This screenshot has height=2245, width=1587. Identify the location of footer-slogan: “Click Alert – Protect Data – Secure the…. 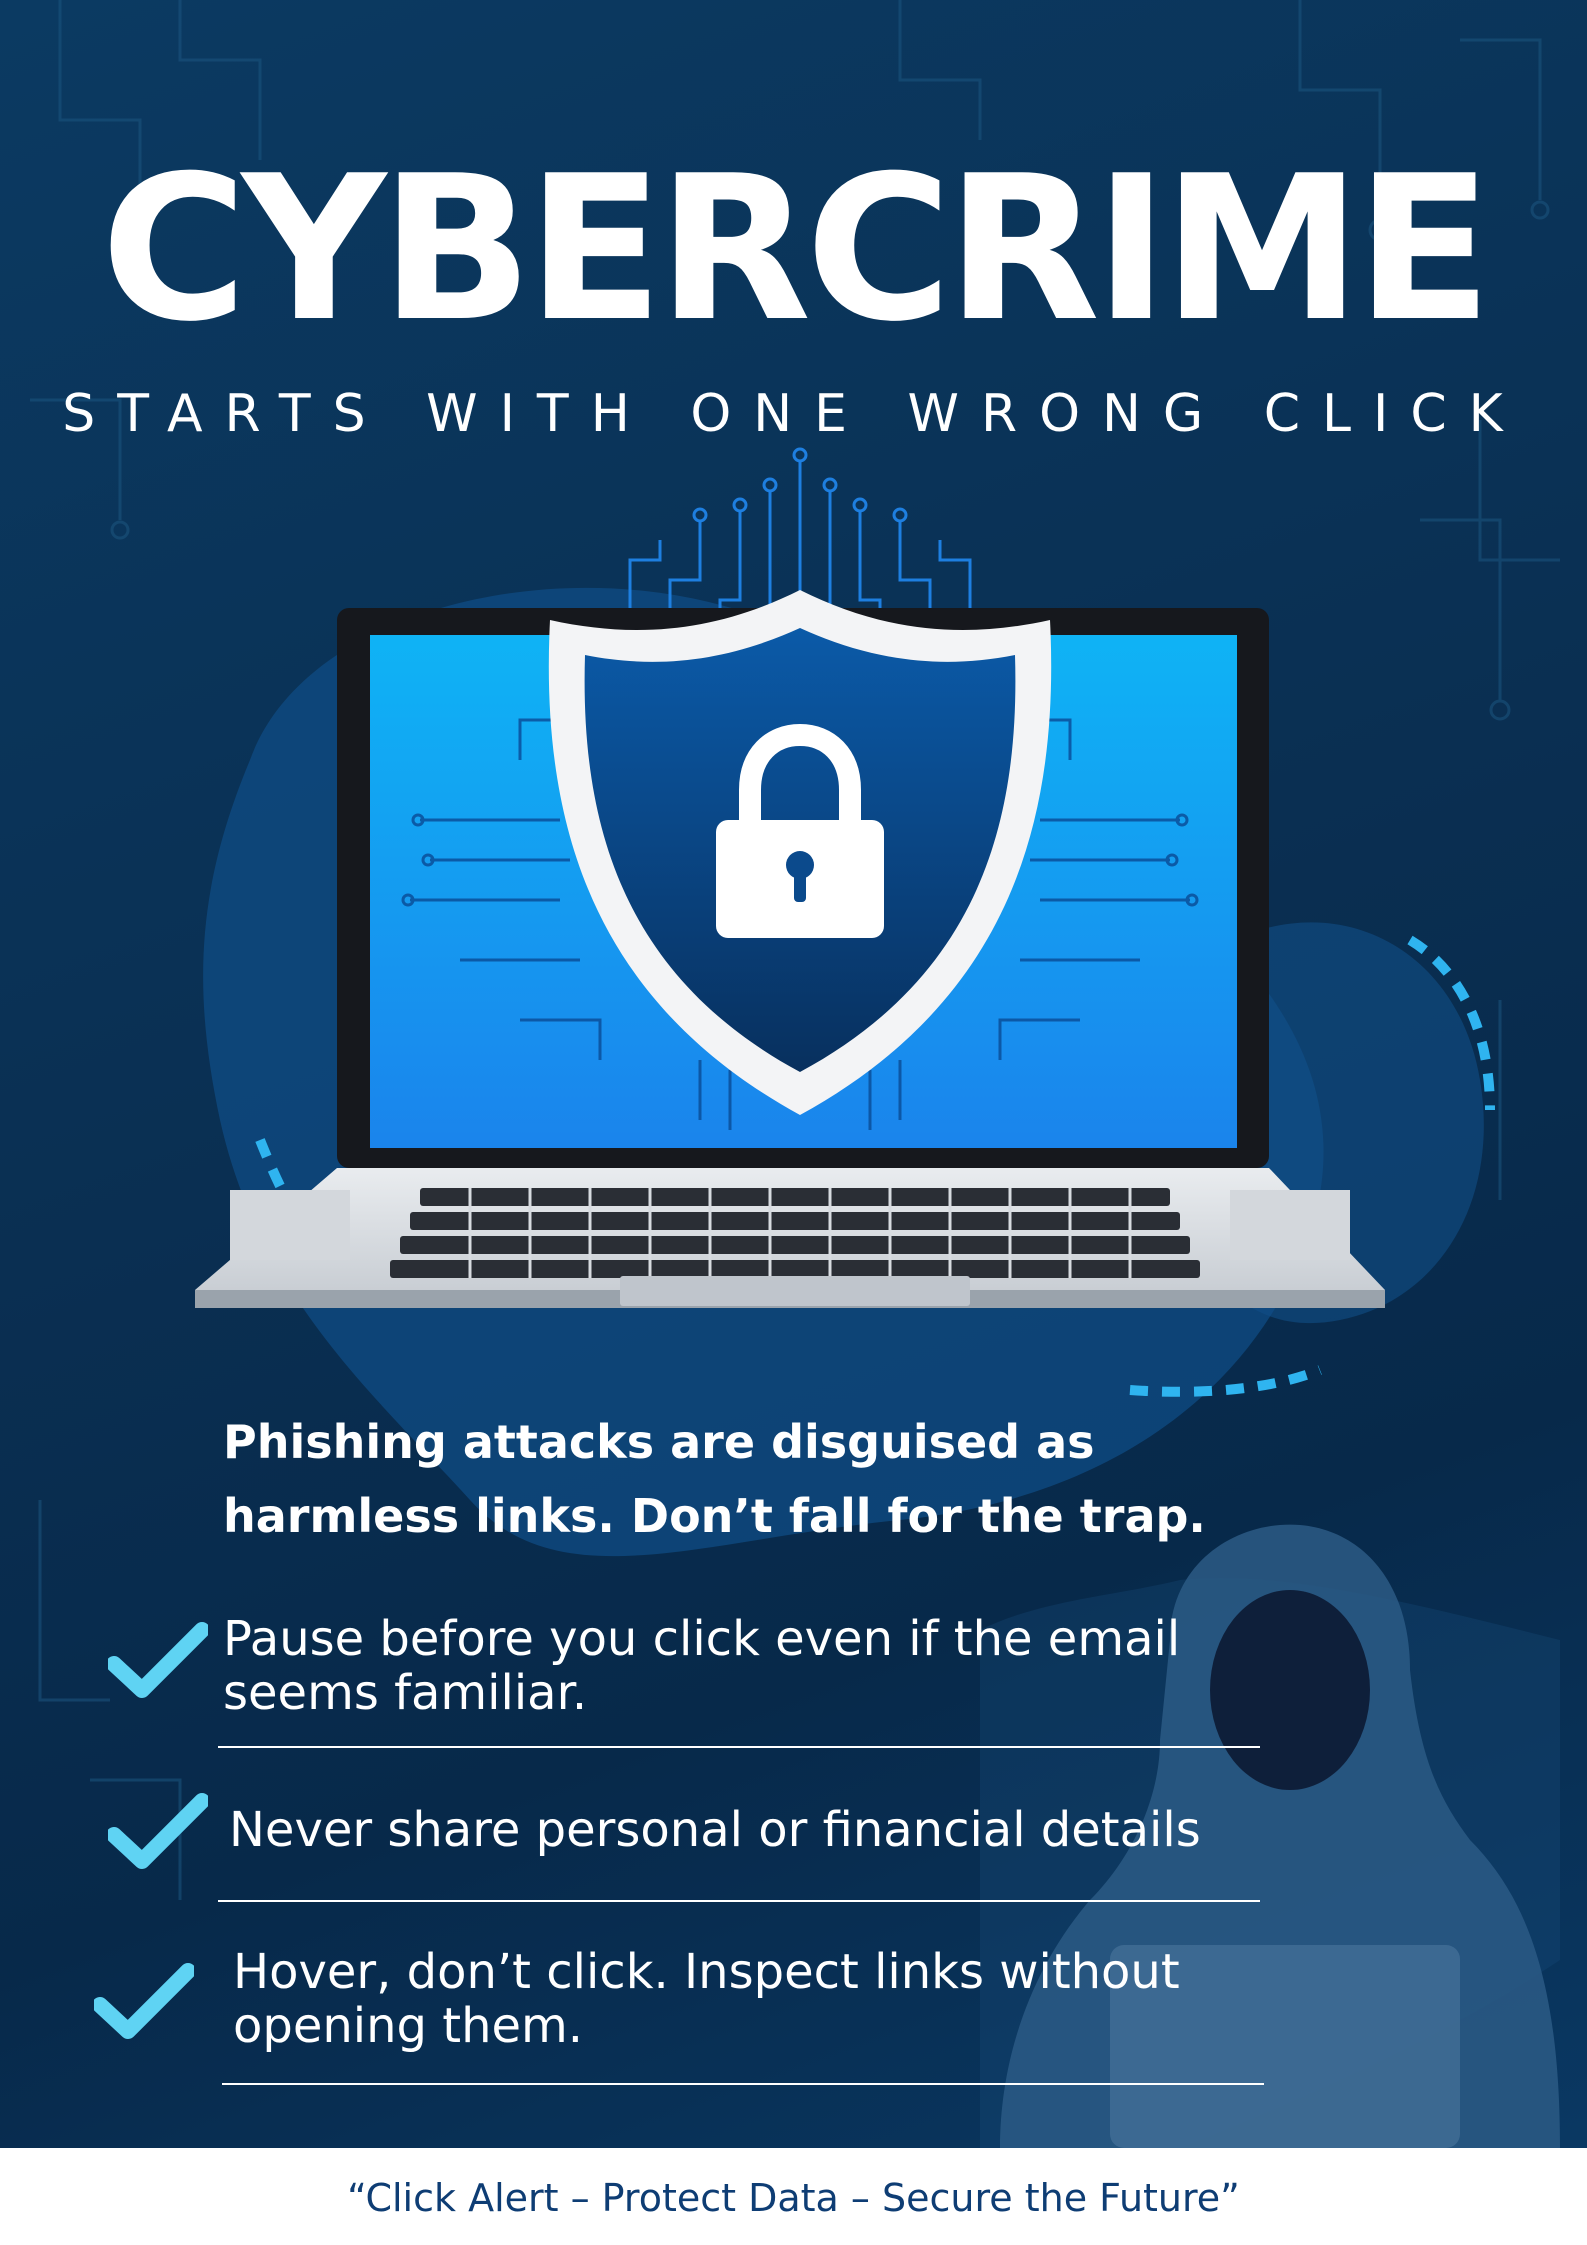
(793, 2198).